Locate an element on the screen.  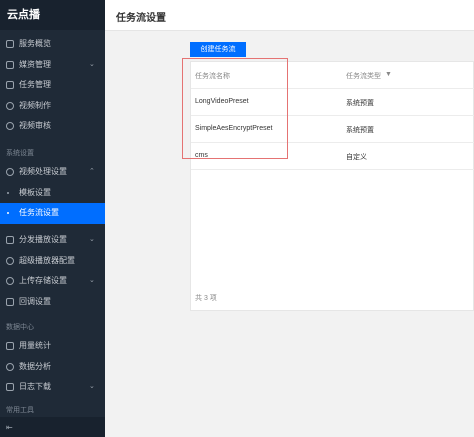
total-count: 共 3 项 is located at coordinates (206, 298).